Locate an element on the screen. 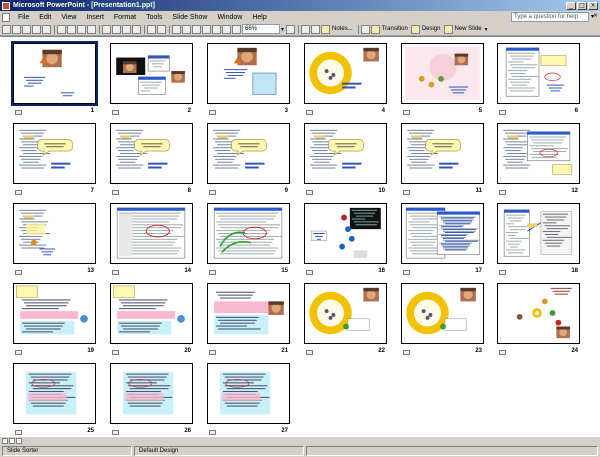 Image resolution: width=600 pixels, height=457 pixels. menu-format: Format is located at coordinates (125, 17).